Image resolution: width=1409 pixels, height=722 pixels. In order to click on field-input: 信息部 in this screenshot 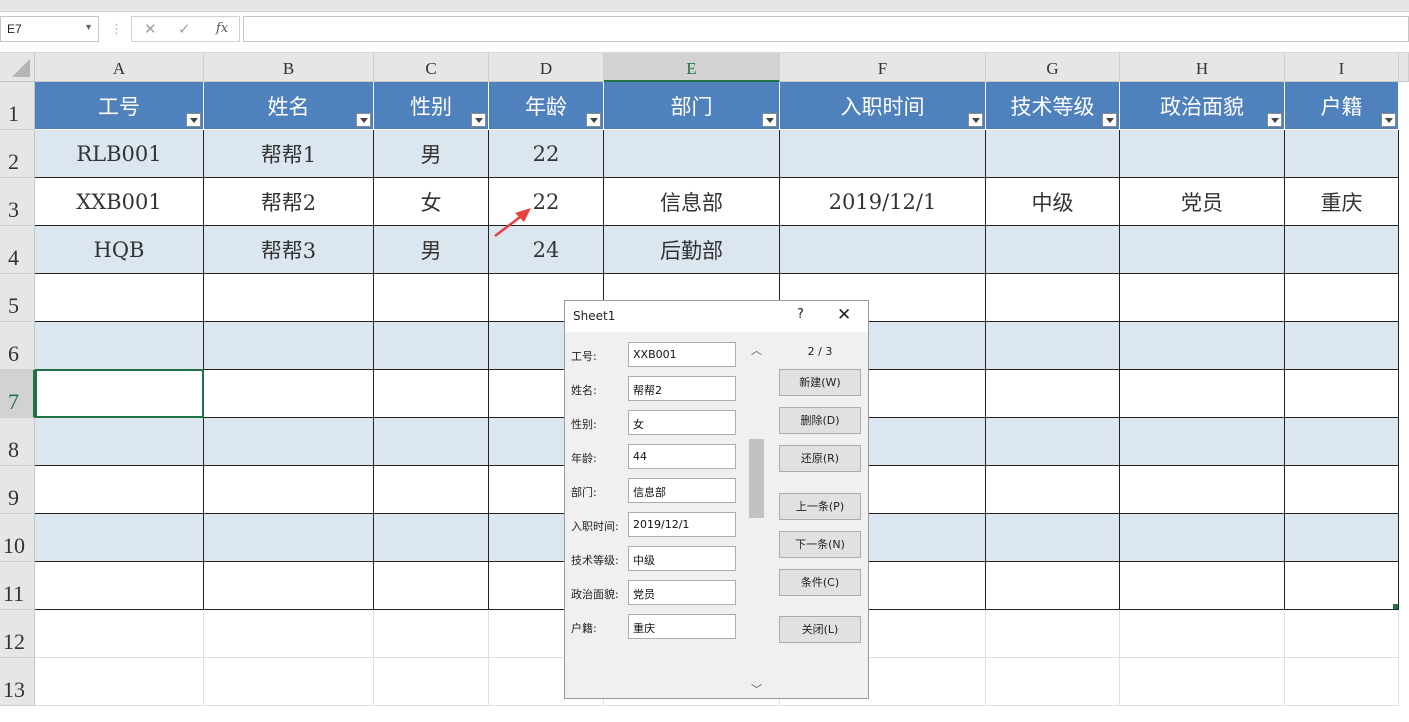, I will do `click(682, 490)`.